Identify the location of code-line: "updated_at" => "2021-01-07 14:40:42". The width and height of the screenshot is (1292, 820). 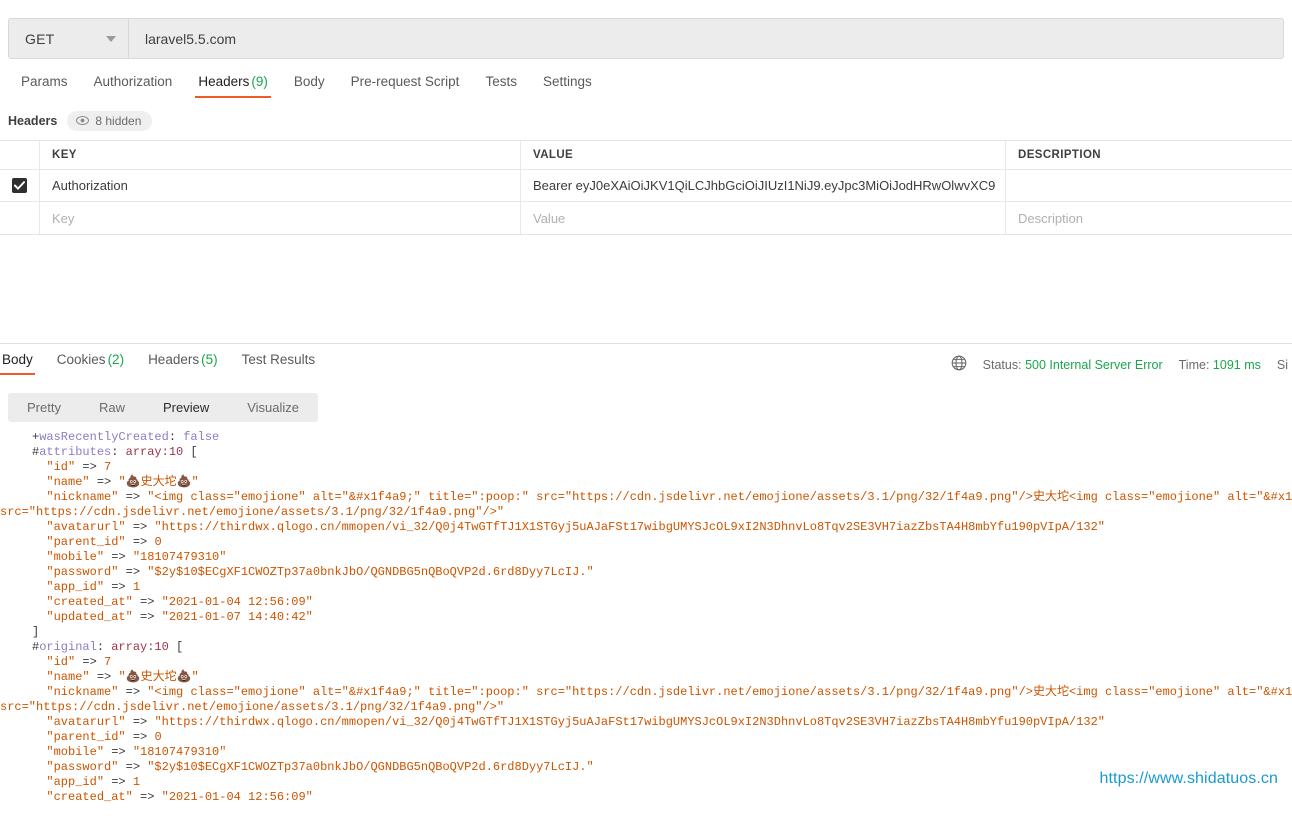
(646, 617).